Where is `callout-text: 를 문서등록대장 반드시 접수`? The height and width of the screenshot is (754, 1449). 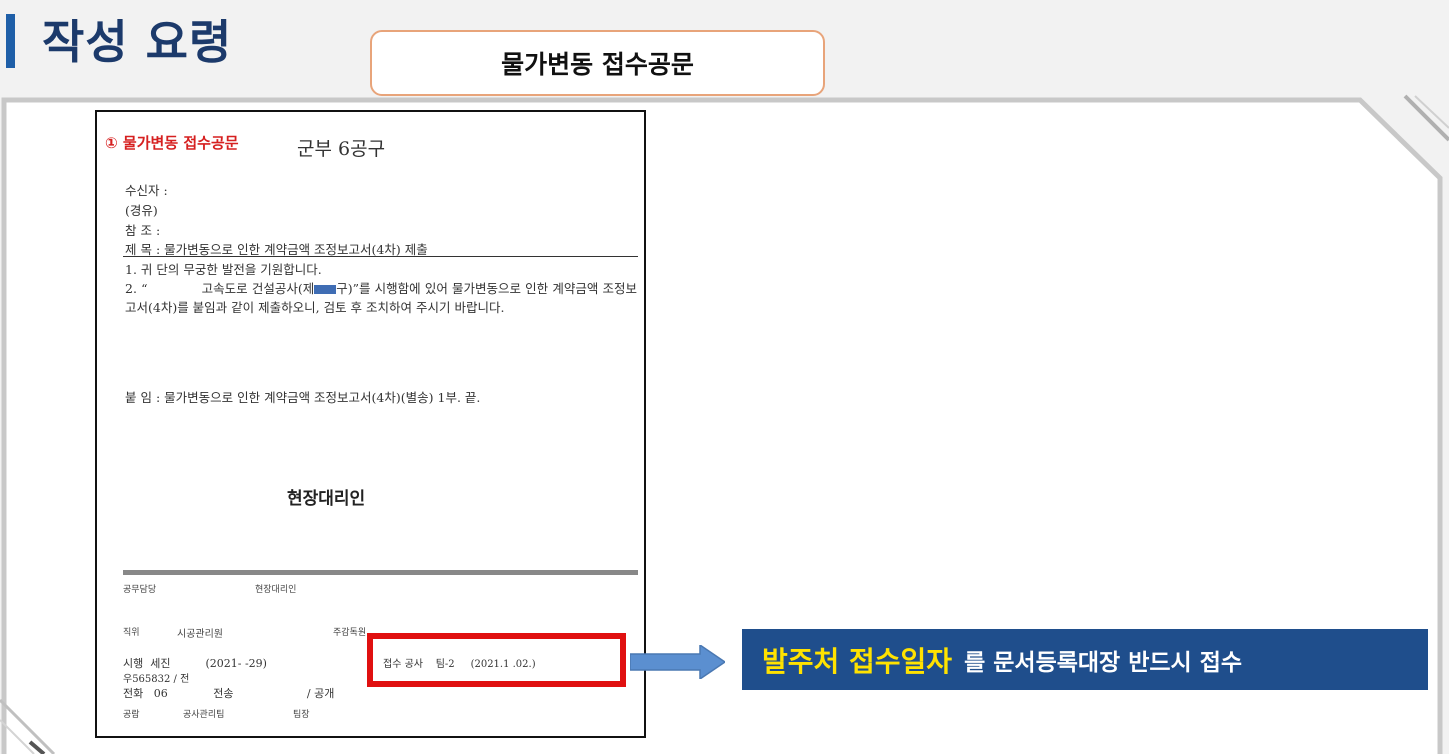
callout-text: 를 문서등록대장 반드시 접수 is located at coordinates (1103, 662).